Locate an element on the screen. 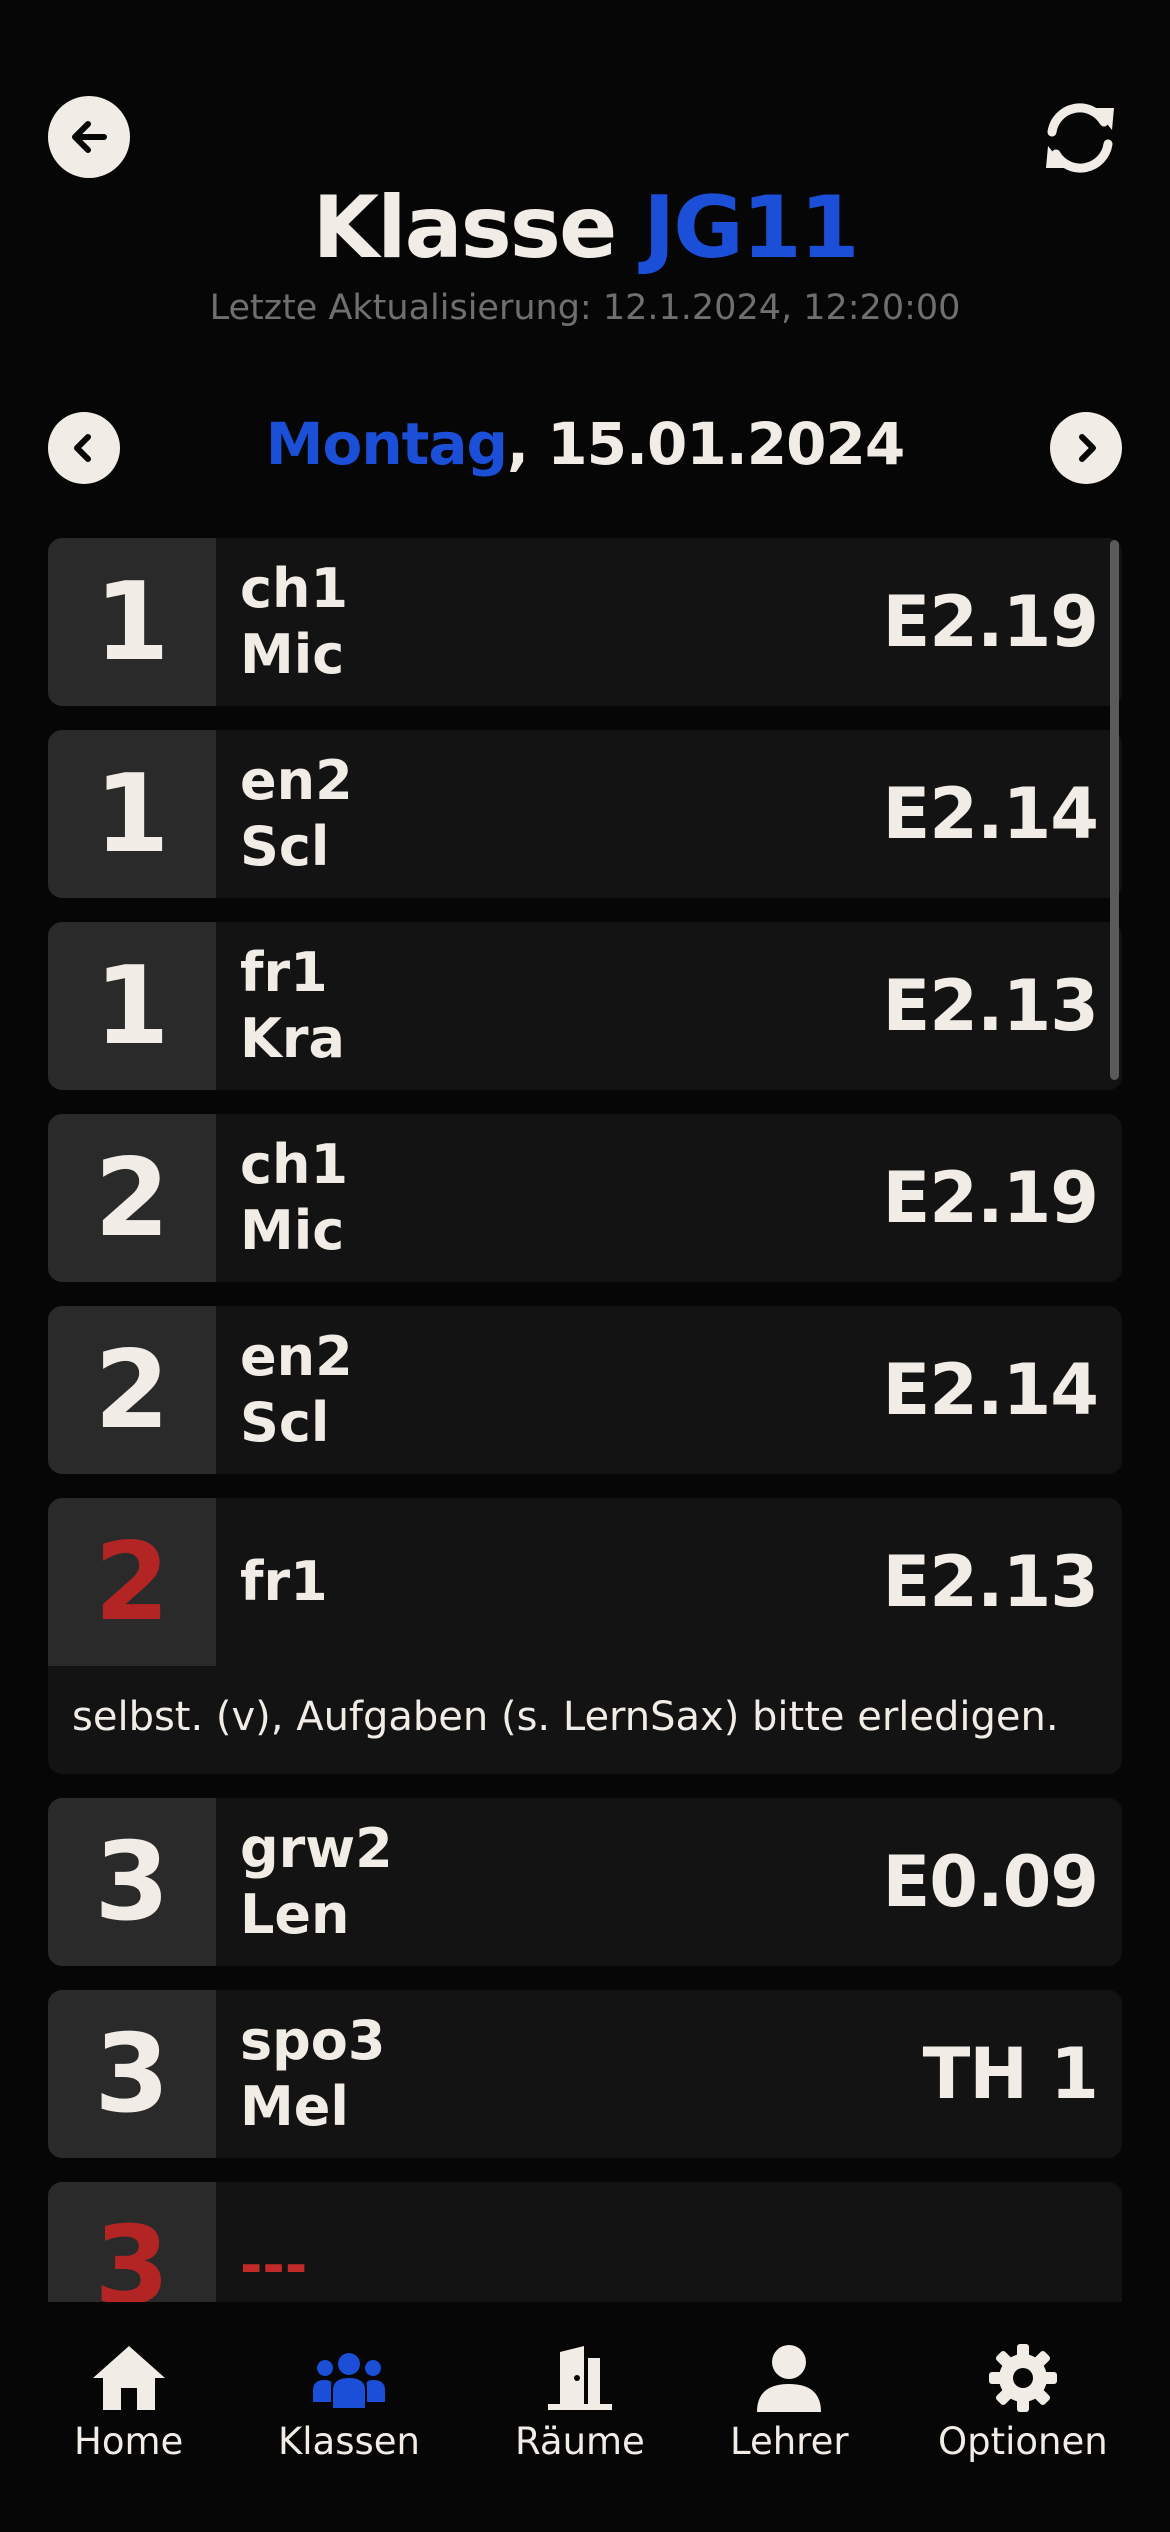 The width and height of the screenshot is (1170, 2532). nav-home: Home is located at coordinates (128, 2402).